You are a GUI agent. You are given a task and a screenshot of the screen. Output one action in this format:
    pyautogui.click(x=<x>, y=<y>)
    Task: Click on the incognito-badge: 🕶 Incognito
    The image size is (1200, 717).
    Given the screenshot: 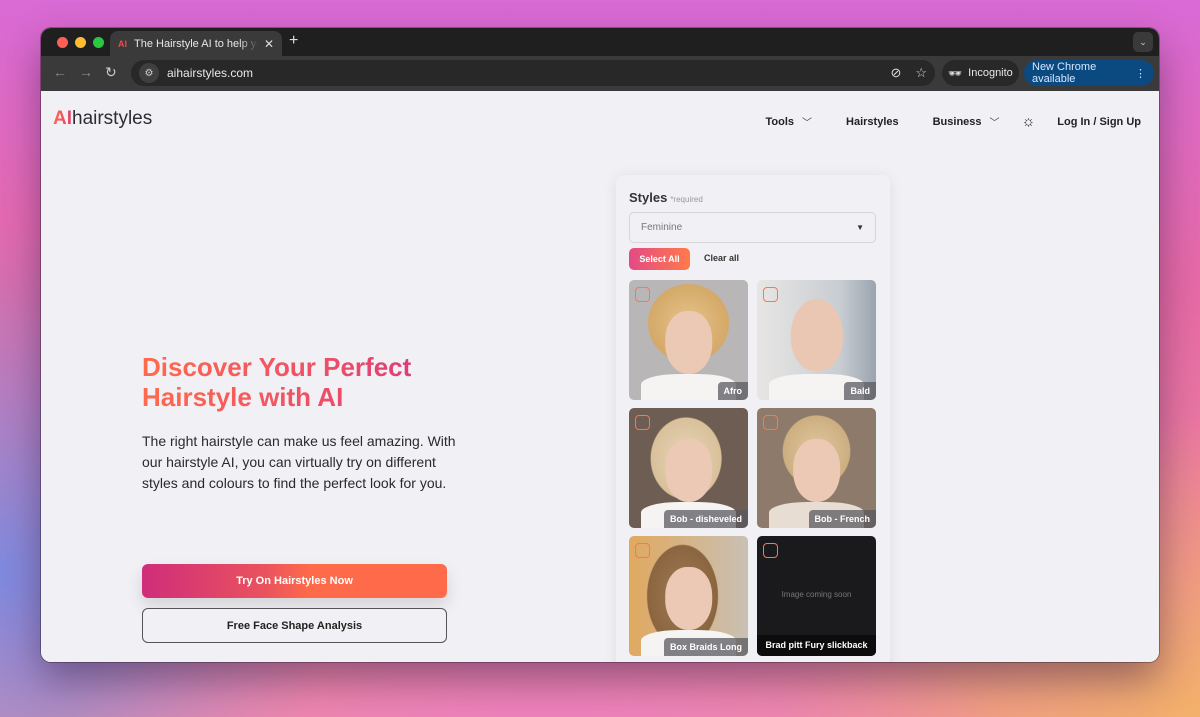 What is the action you would take?
    pyautogui.click(x=980, y=73)
    